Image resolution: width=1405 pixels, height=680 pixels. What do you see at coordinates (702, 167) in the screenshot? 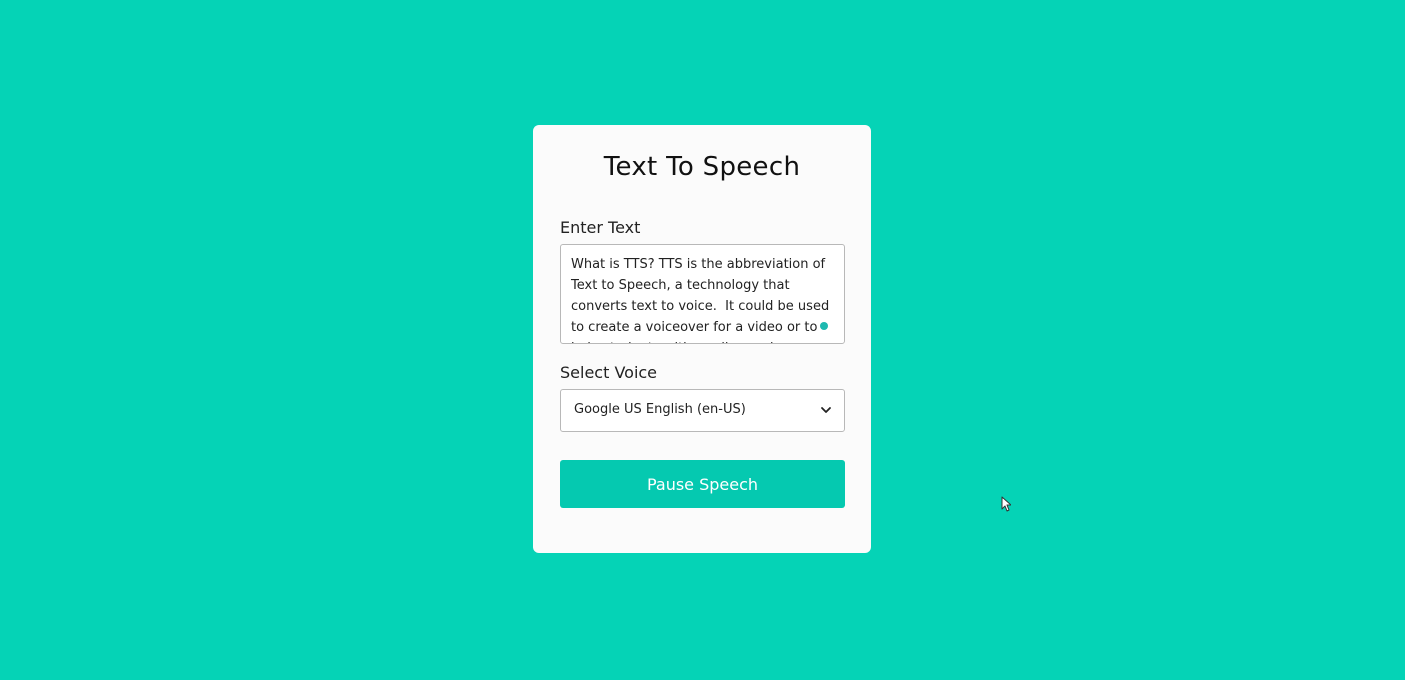
I see `page-title: Text To Speech` at bounding box center [702, 167].